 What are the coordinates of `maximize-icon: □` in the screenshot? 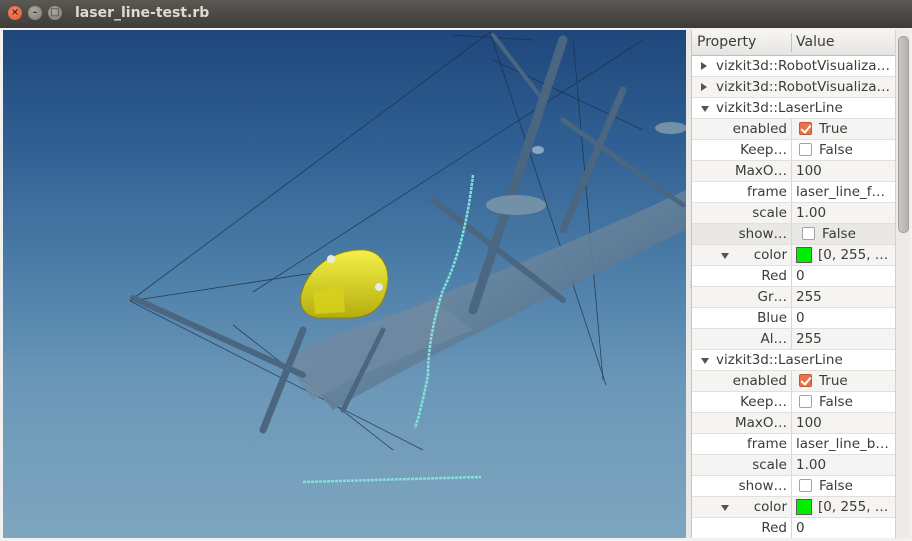 It's located at (55, 13).